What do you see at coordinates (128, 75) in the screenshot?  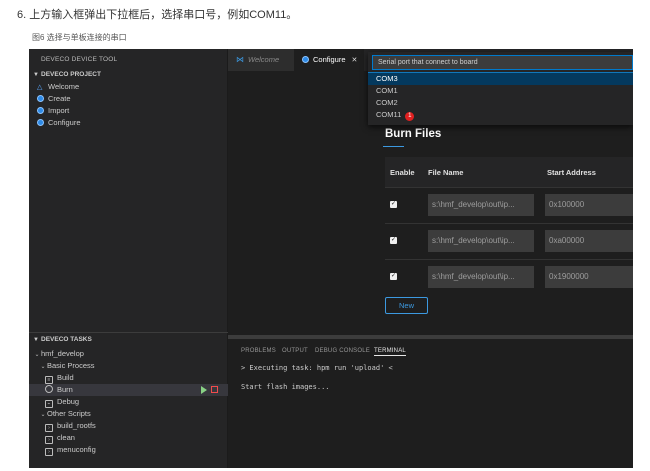 I see `project-section-header: ▼ DEVECO PROJECT` at bounding box center [128, 75].